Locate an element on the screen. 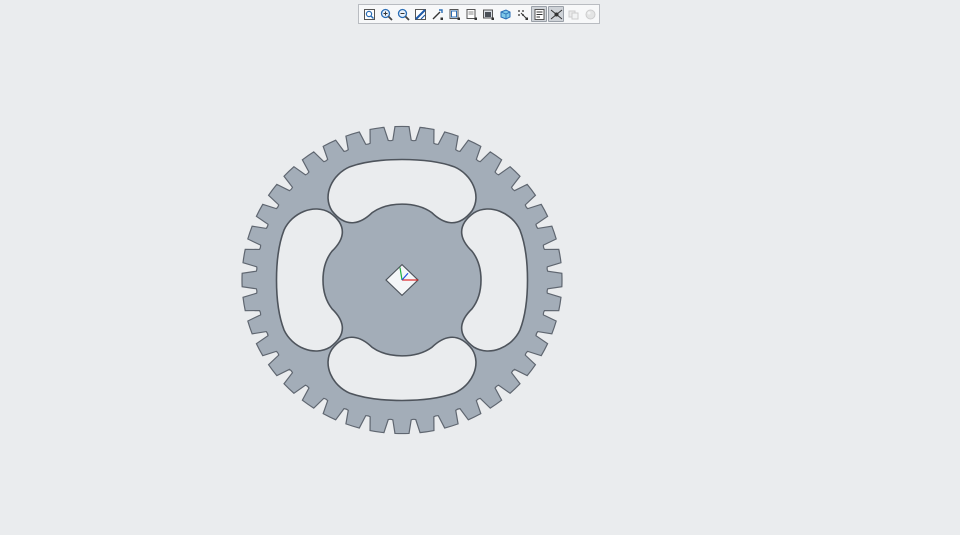 This screenshot has height=535, width=960. repaint-icon is located at coordinates (420, 14).